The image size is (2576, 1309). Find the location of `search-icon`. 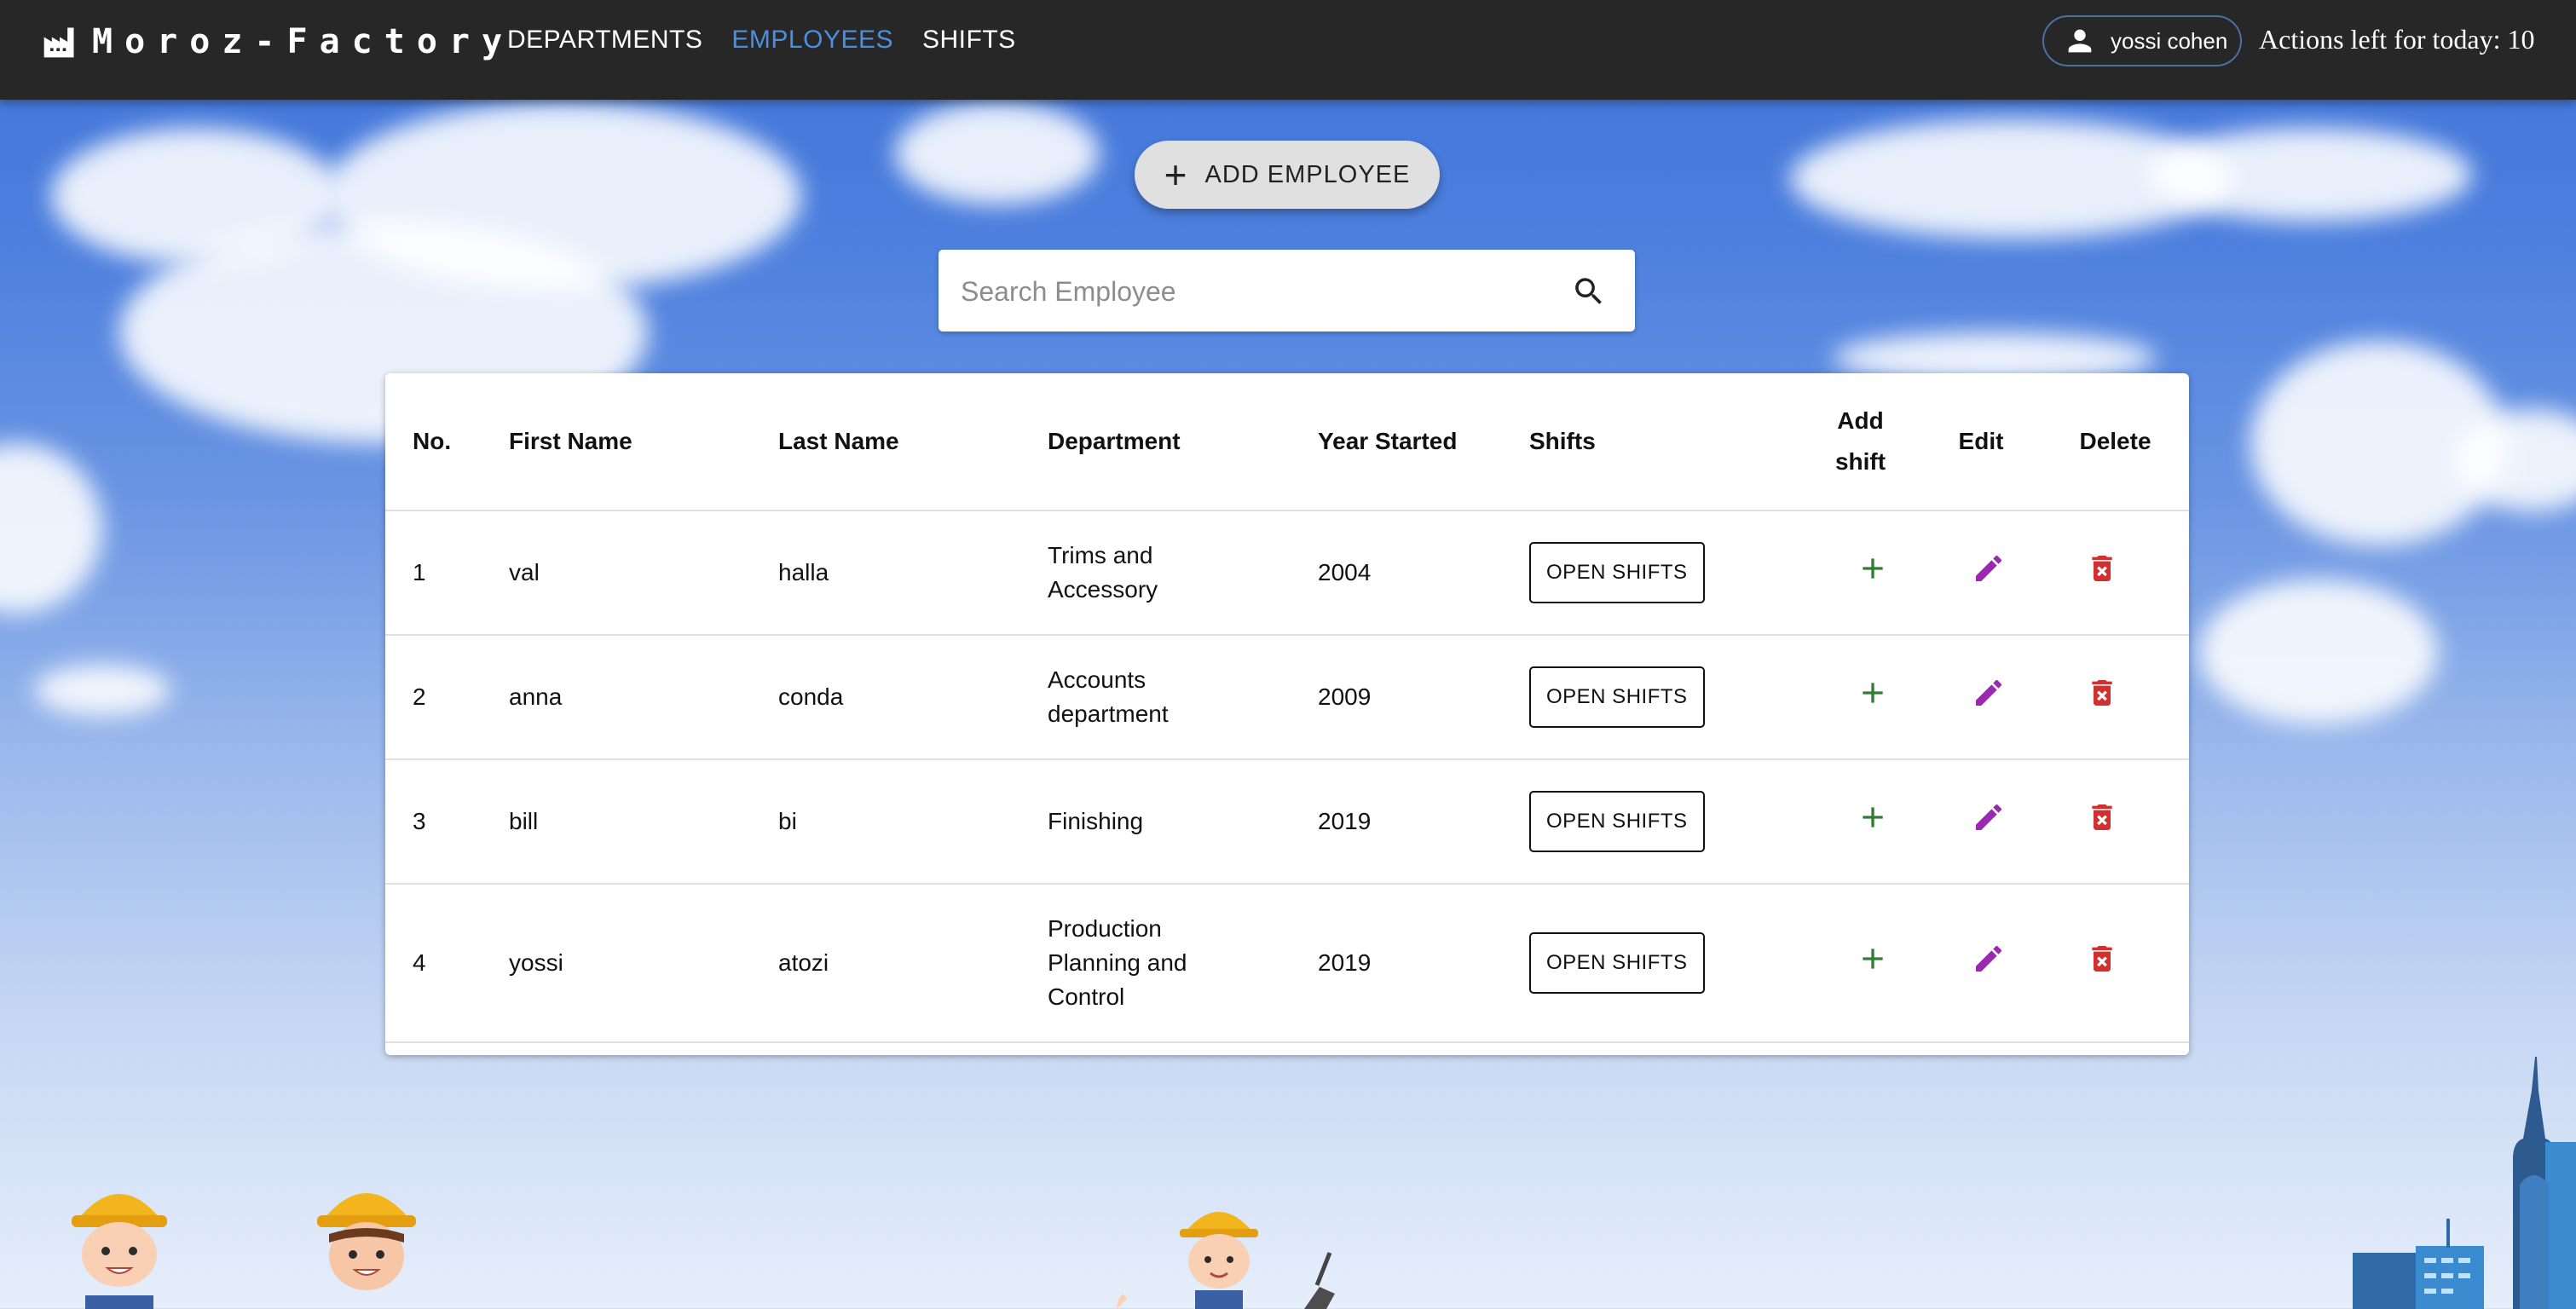

search-icon is located at coordinates (1589, 291).